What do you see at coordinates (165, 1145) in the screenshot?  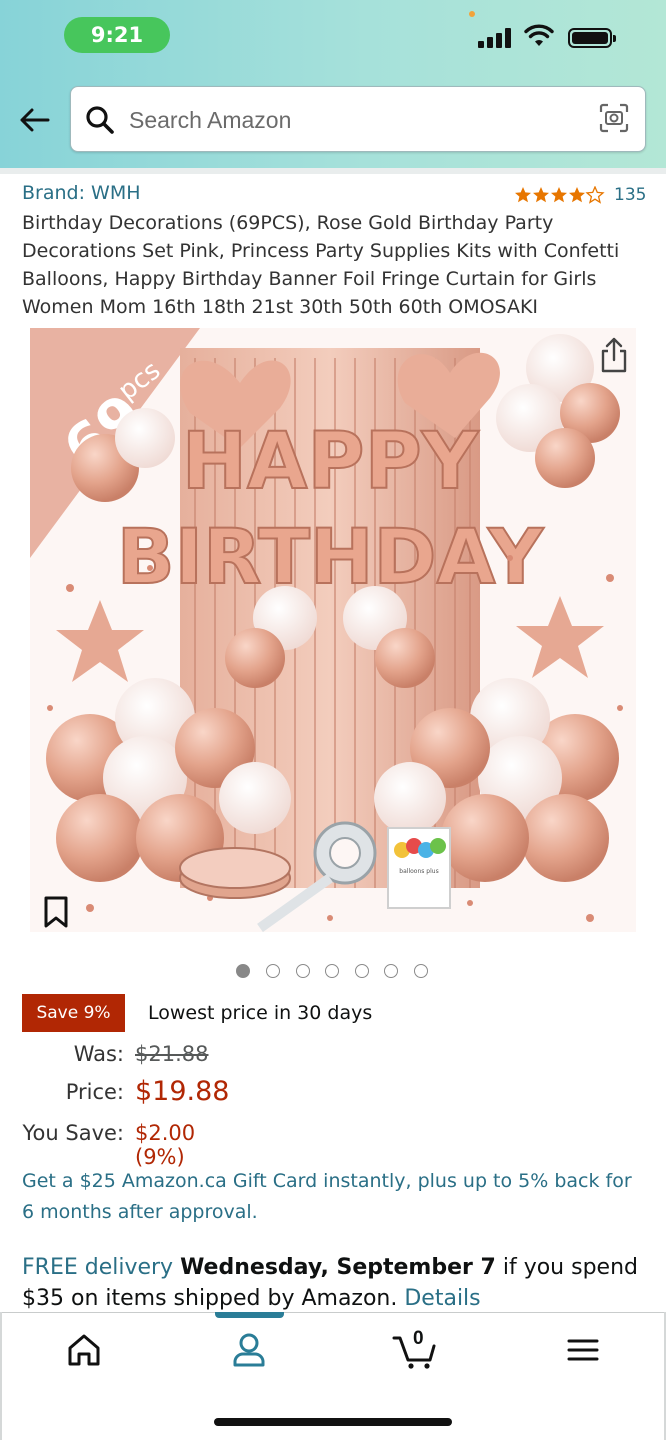 I see `you-save-amount: $2.00 (9%)` at bounding box center [165, 1145].